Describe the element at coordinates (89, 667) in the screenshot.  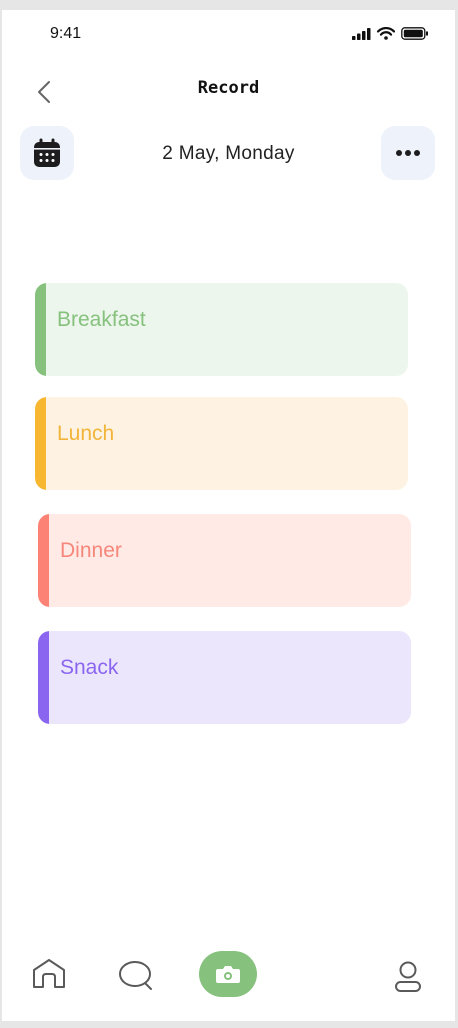
I see `meal-label: Snack` at that location.